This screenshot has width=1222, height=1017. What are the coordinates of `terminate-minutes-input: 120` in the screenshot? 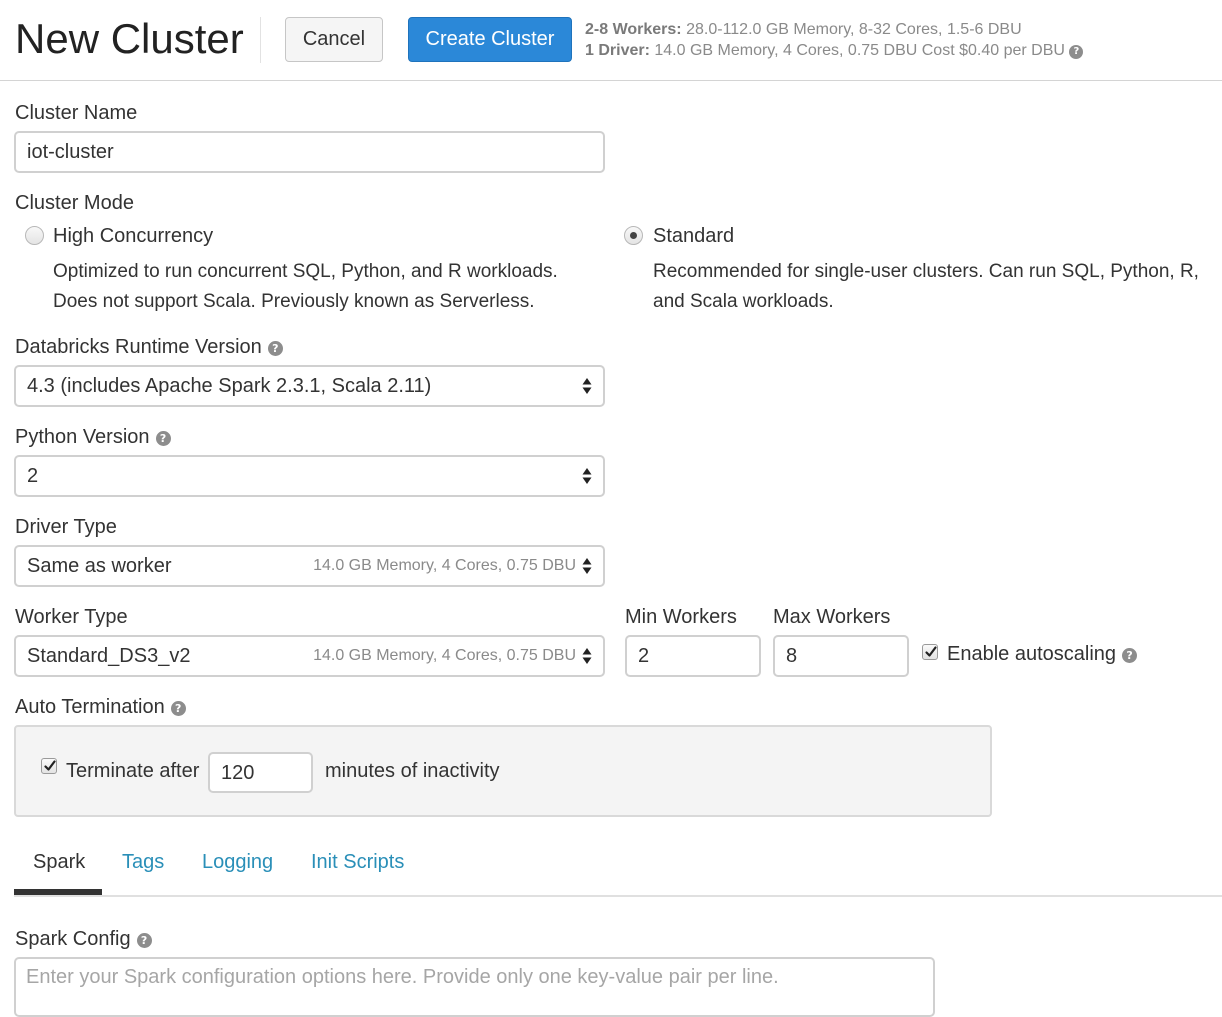 It's located at (260, 772).